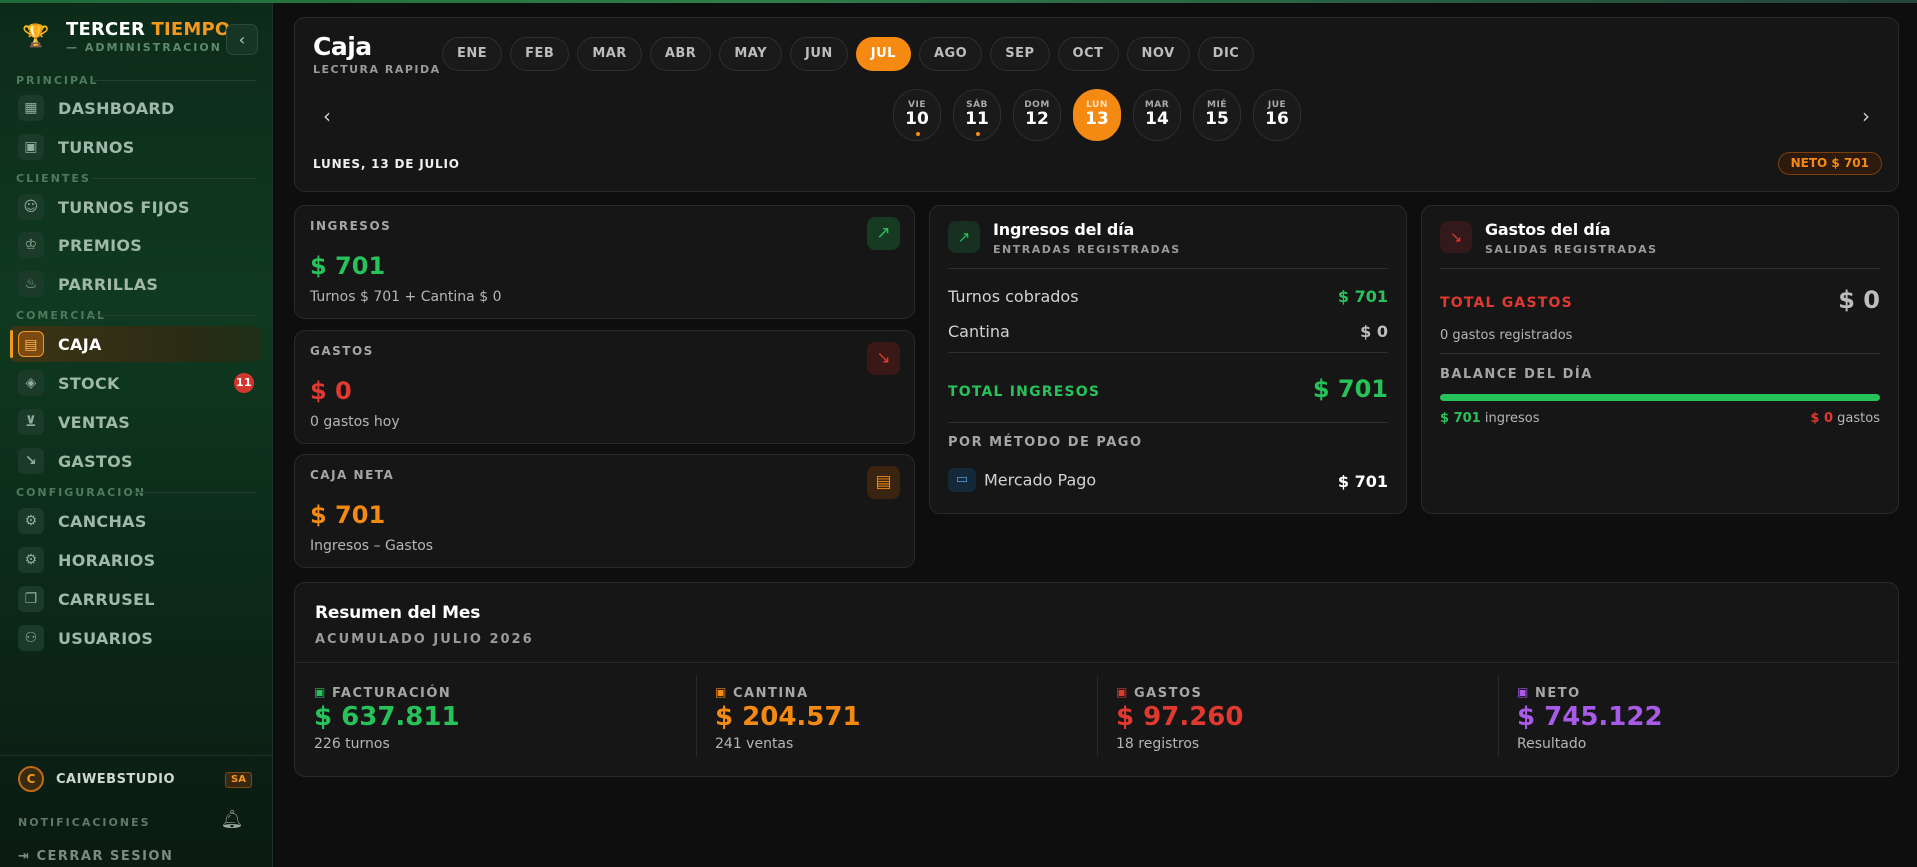  I want to click on sidebar-item-premios: ♔ PREMIOS, so click(136, 245).